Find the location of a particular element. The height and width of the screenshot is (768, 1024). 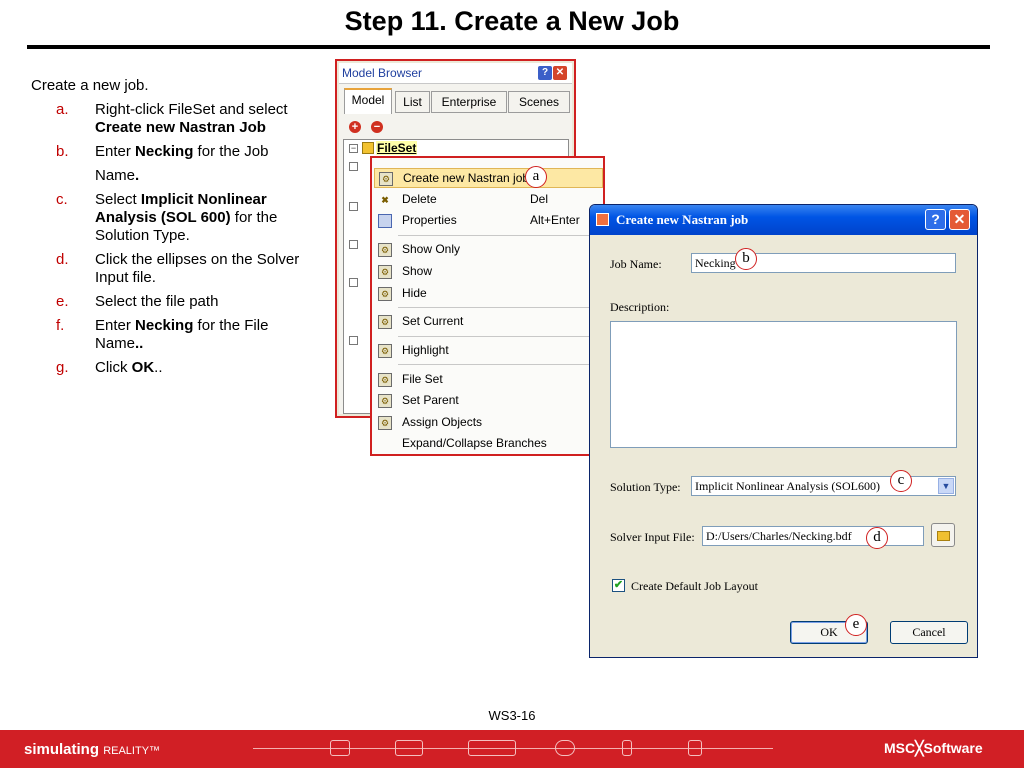

menu-item-label: Show is located at coordinates (417, 271).